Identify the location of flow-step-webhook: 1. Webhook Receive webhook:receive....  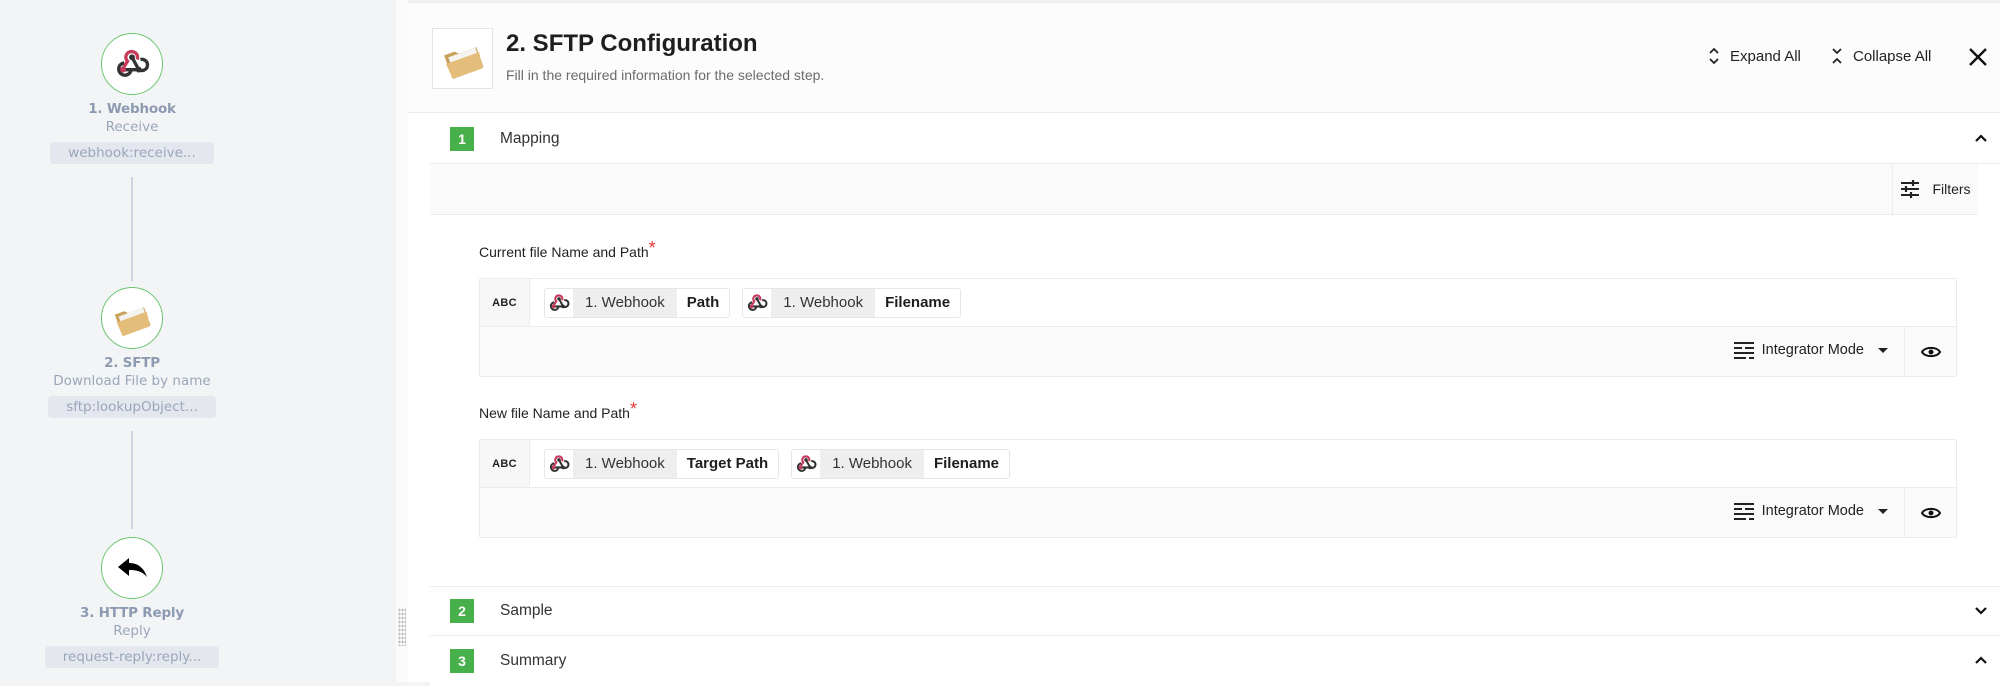
(132, 98).